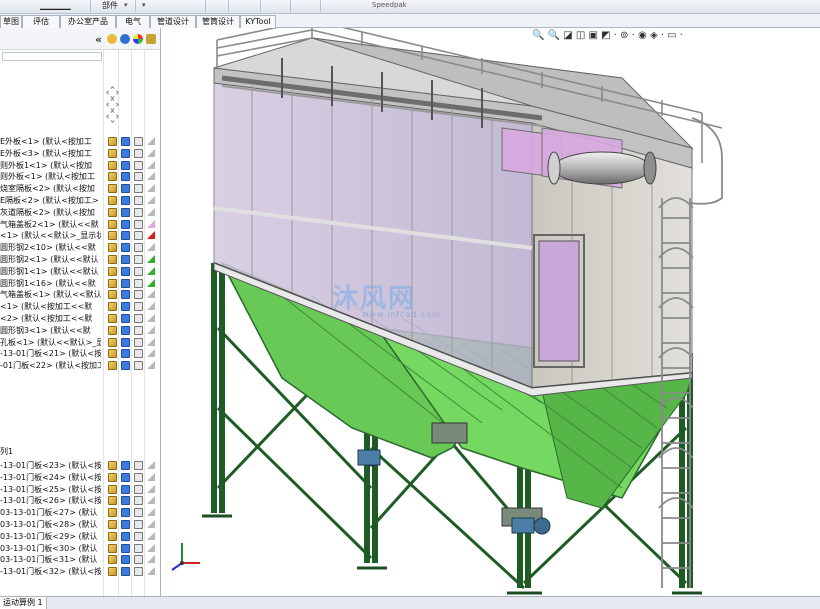  I want to click on tree-item: 气箱盖板<1> (默认<<默认, so click(80, 294).